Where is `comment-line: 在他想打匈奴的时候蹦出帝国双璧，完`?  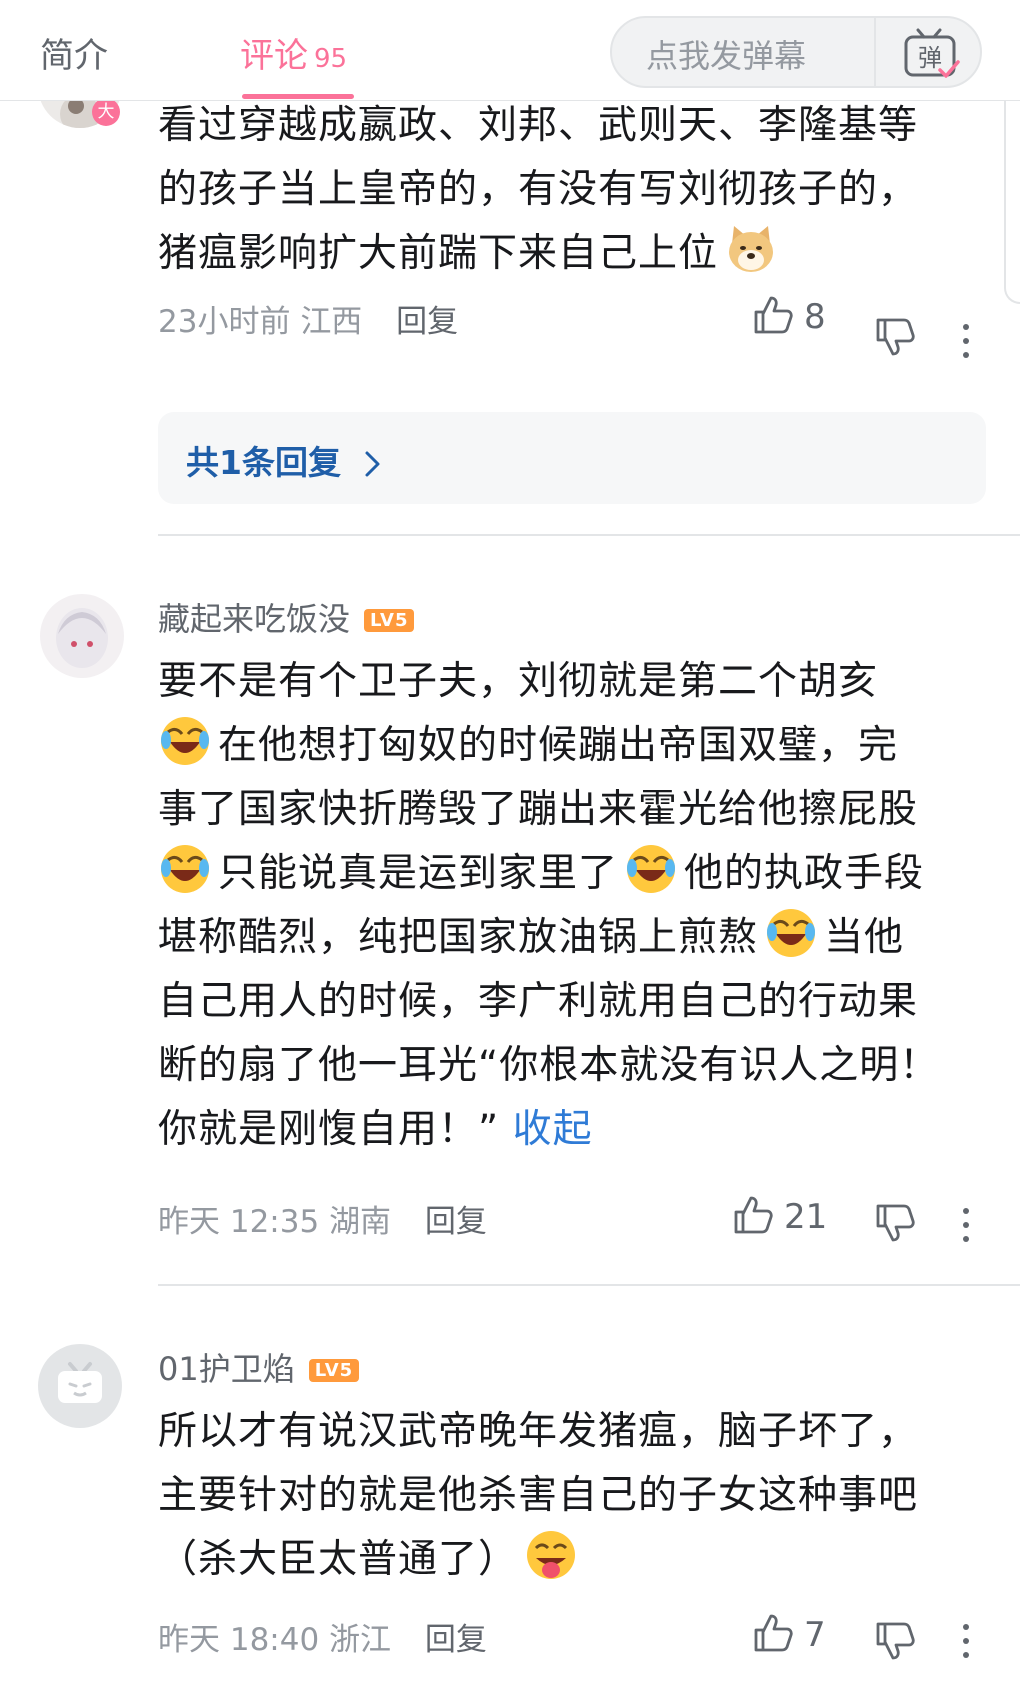
comment-line: 在他想打匈奴的时候蹦出帝国双璧，完 is located at coordinates (568, 746).